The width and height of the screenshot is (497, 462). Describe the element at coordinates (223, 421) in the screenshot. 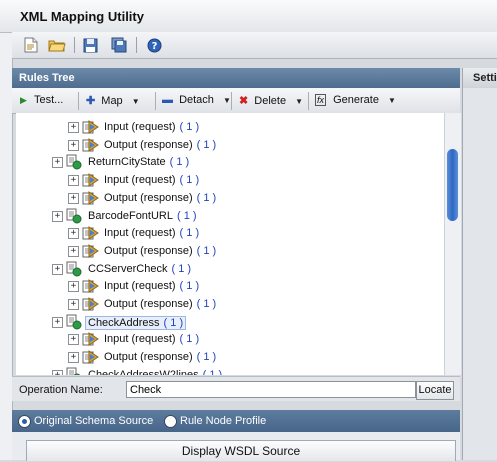

I see `rule-node-profile-label: Rule Node Profile` at that location.